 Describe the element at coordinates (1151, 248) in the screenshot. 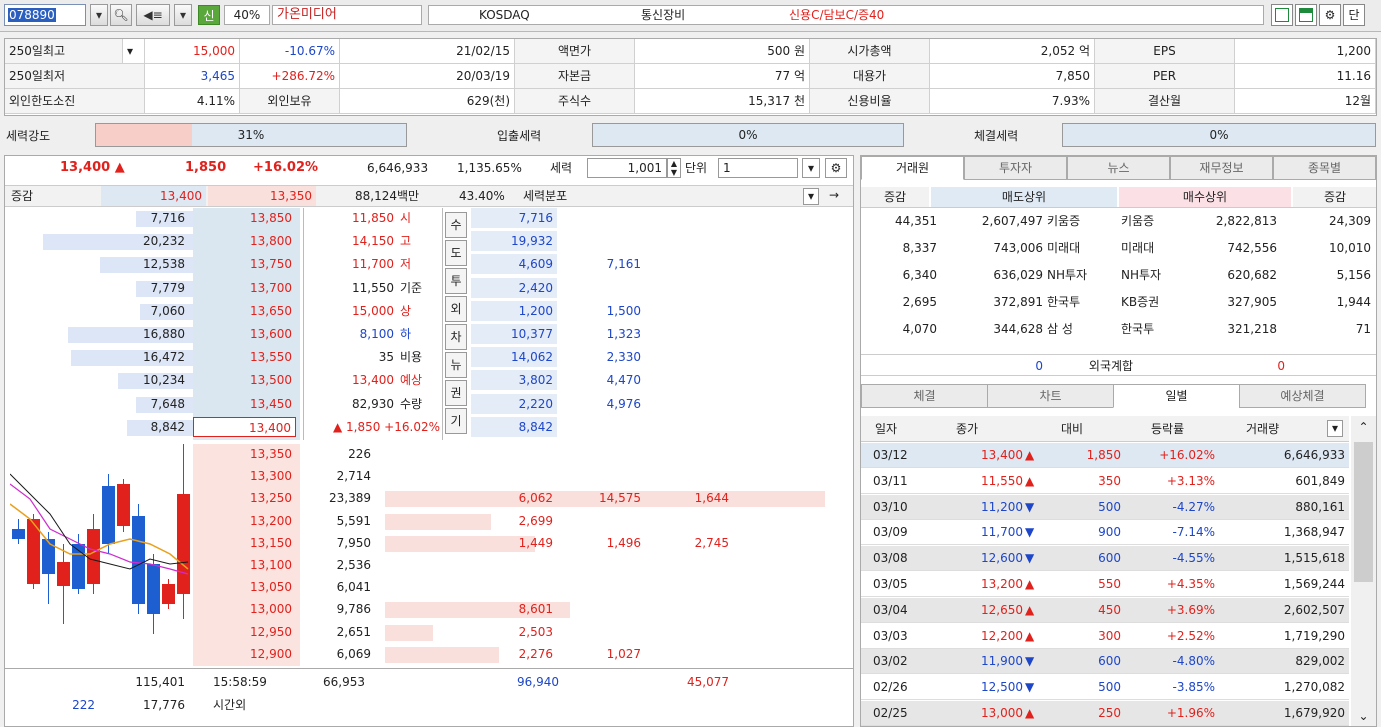

I see `broker-buy-name: 미래대` at that location.